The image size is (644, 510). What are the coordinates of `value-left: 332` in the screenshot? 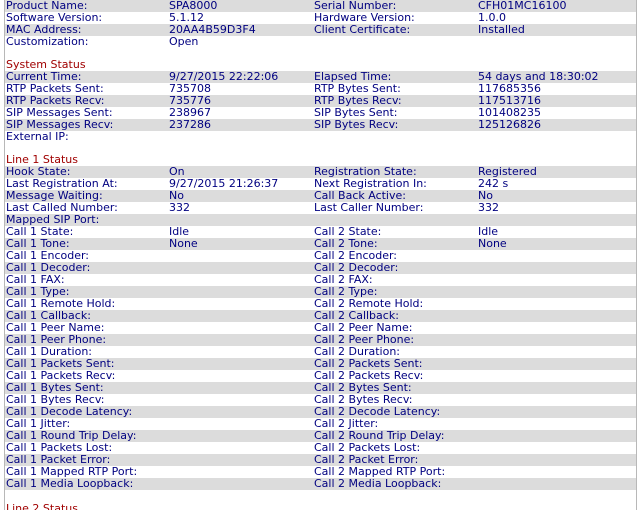 It's located at (179, 207).